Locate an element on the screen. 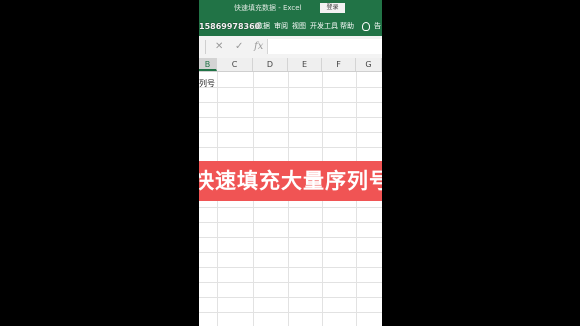 This screenshot has width=580, height=326. column-header-b: B is located at coordinates (208, 64).